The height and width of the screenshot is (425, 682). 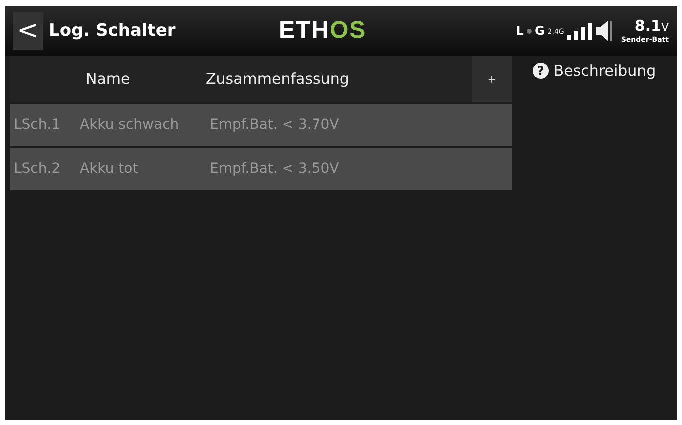 What do you see at coordinates (520, 31) in the screenshot?
I see `l-indicator: L` at bounding box center [520, 31].